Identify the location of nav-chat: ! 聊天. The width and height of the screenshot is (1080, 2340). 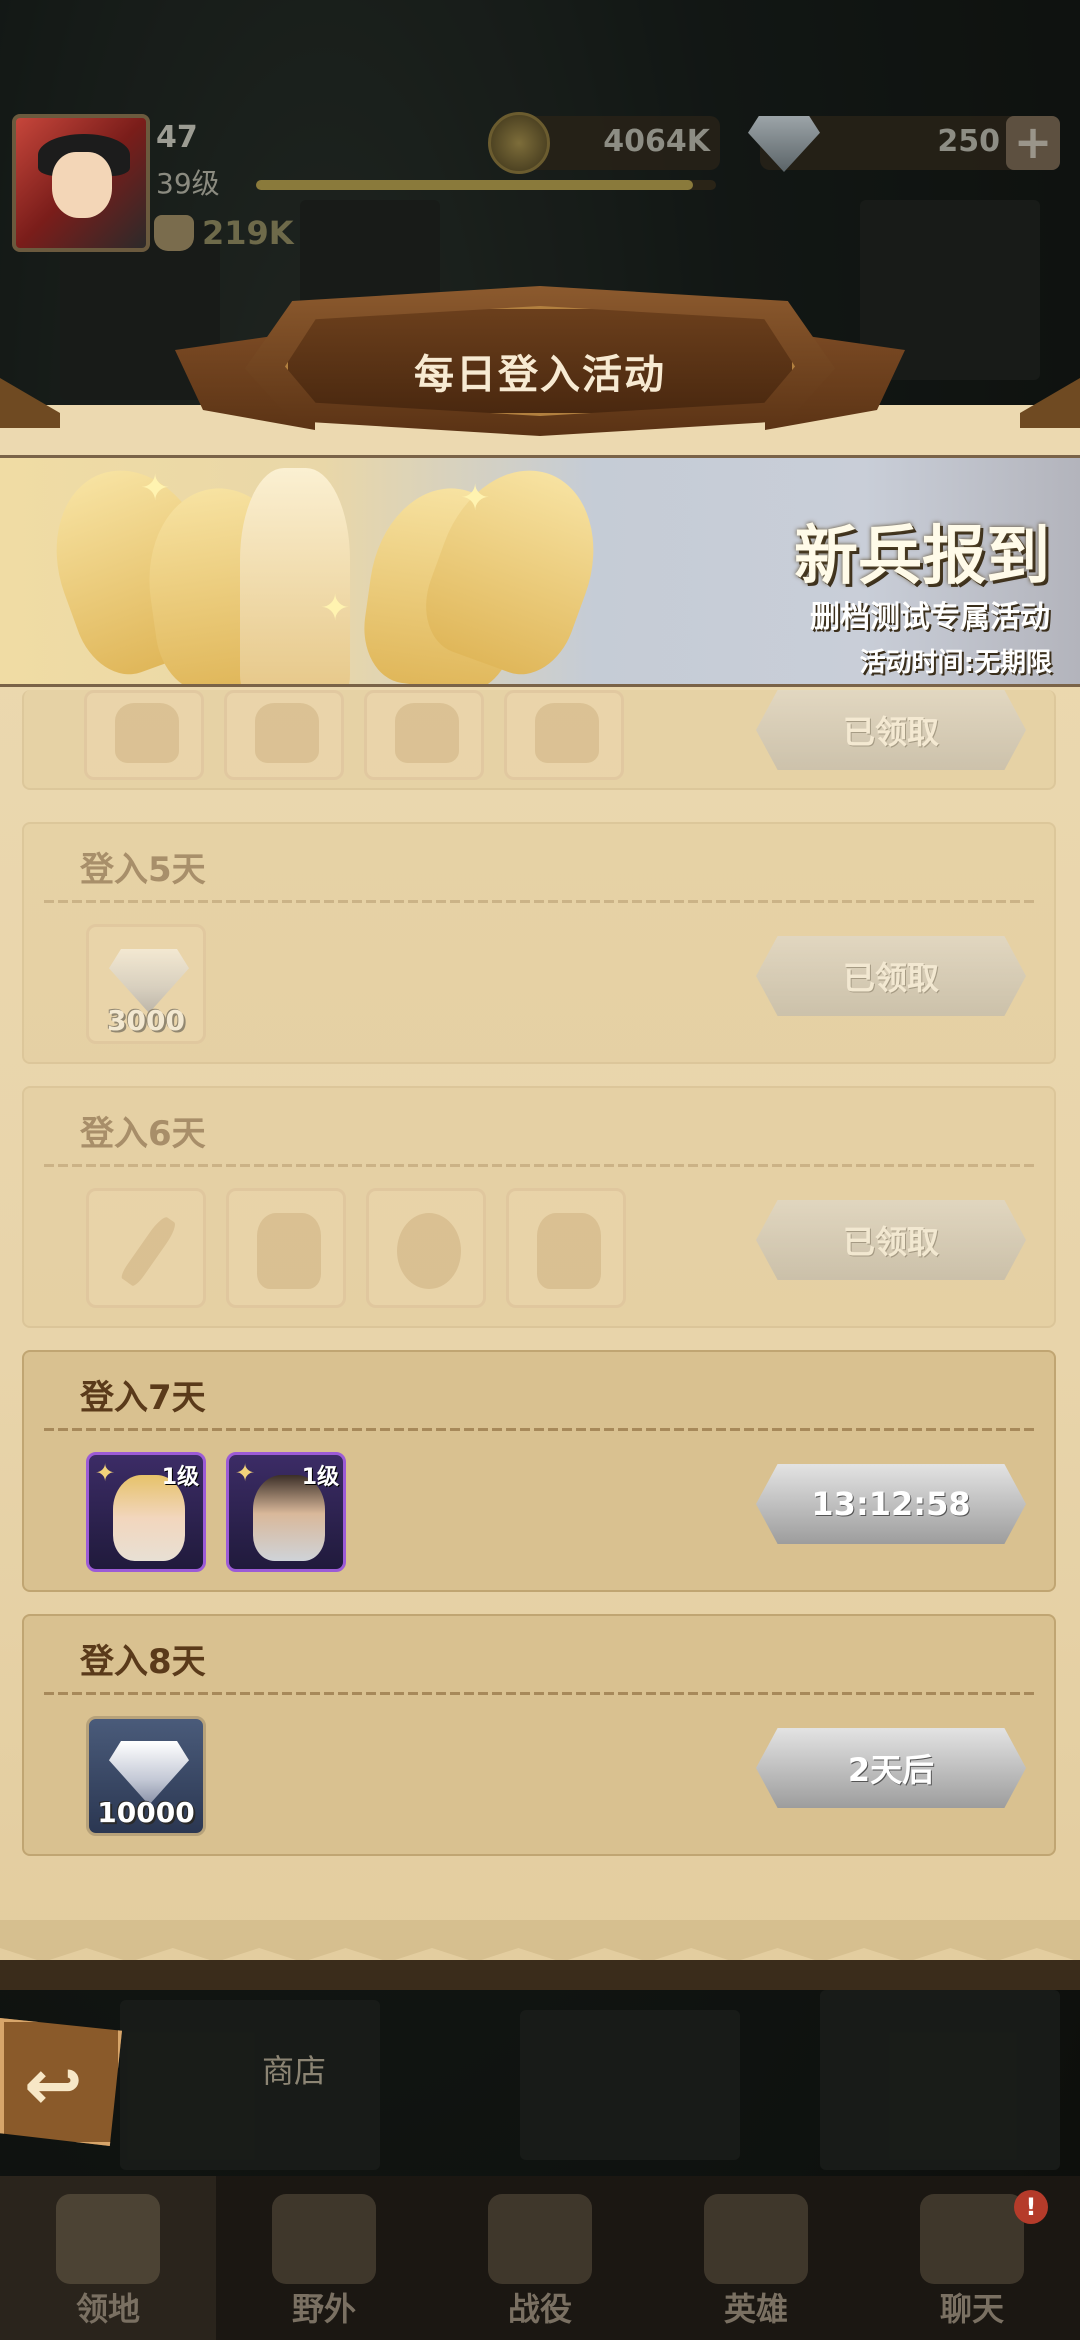
(972, 2258).